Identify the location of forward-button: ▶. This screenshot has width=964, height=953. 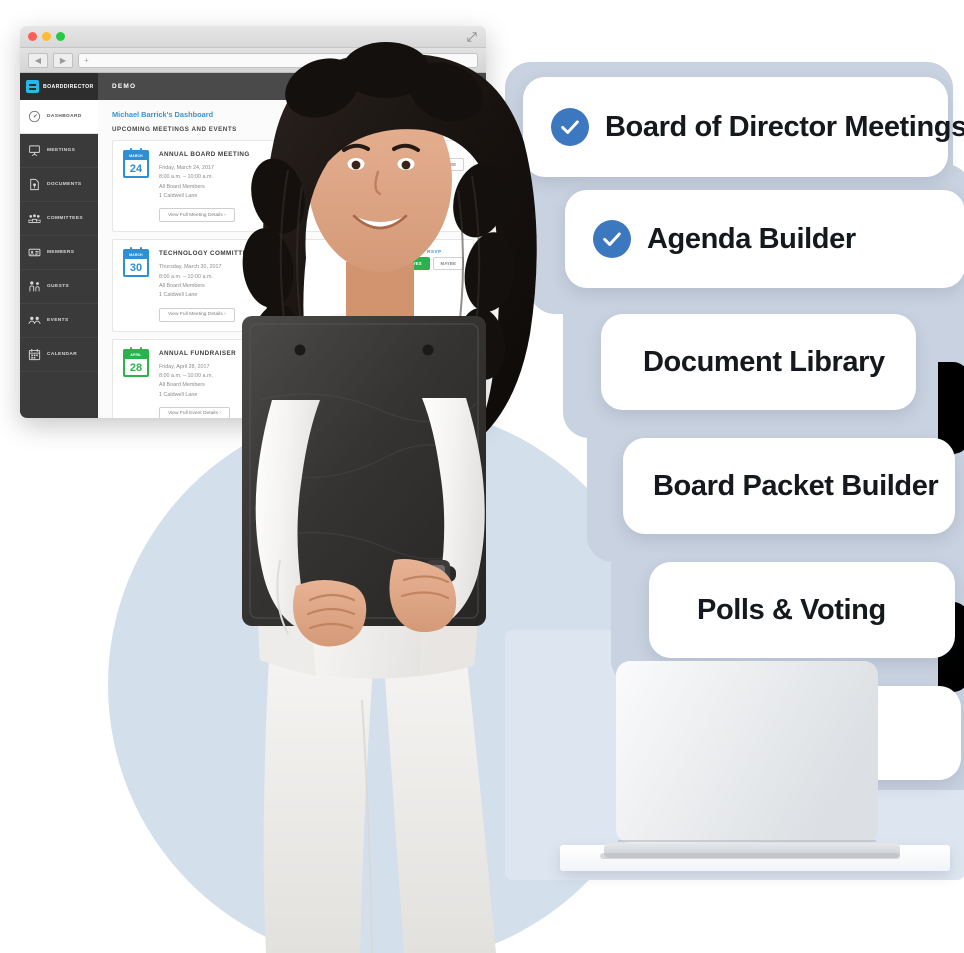
(63, 60).